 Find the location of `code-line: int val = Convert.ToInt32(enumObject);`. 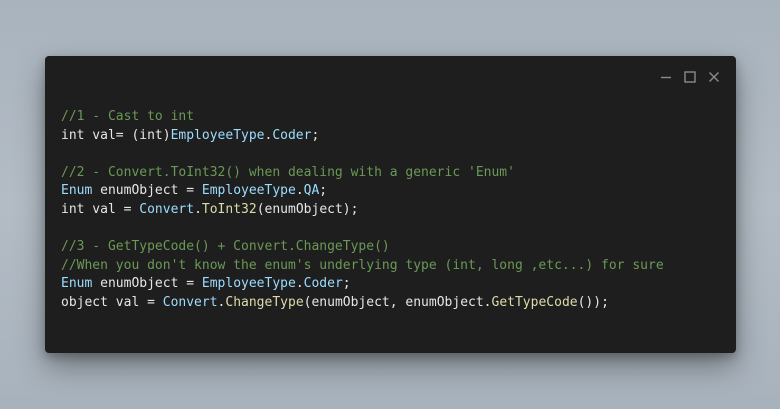

code-line: int val = Convert.ToInt32(enumObject); is located at coordinates (362, 210).